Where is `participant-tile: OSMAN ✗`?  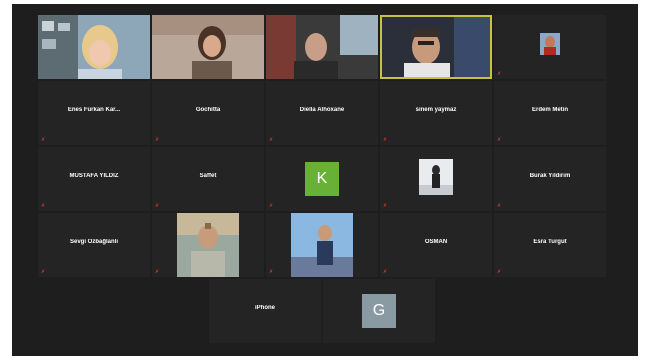
participant-tile: OSMAN ✗ is located at coordinates (436, 245).